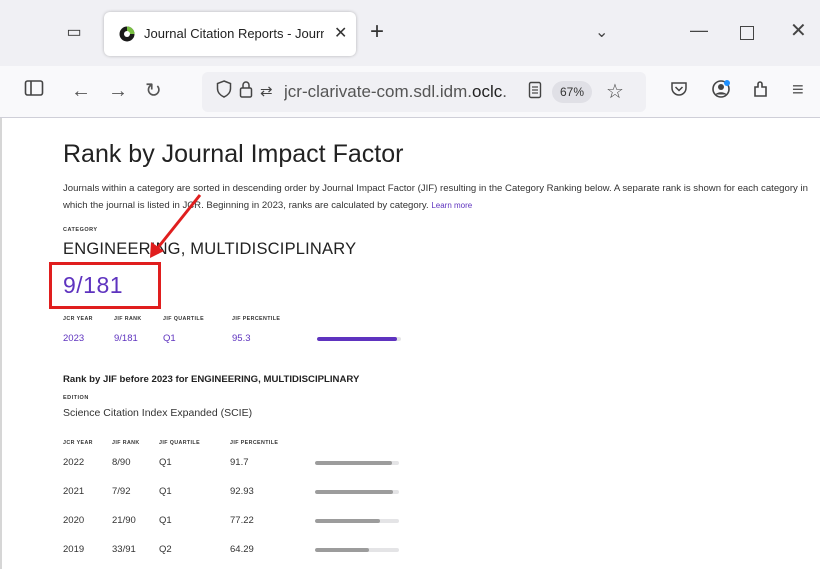 This screenshot has height=569, width=820. What do you see at coordinates (74, 33) in the screenshot?
I see `tab-overview-icon: ▭` at bounding box center [74, 33].